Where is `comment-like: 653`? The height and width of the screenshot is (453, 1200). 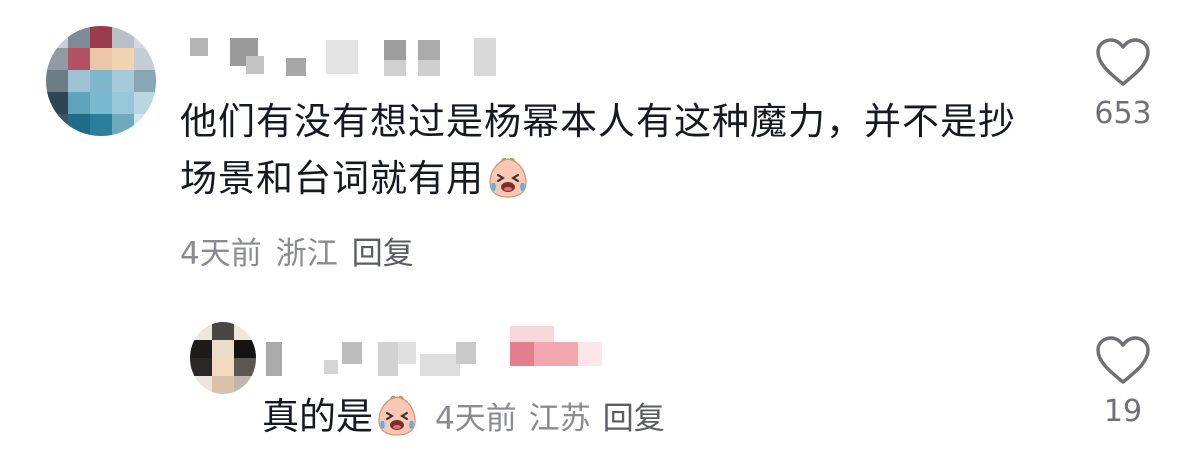 comment-like: 653 is located at coordinates (1123, 83).